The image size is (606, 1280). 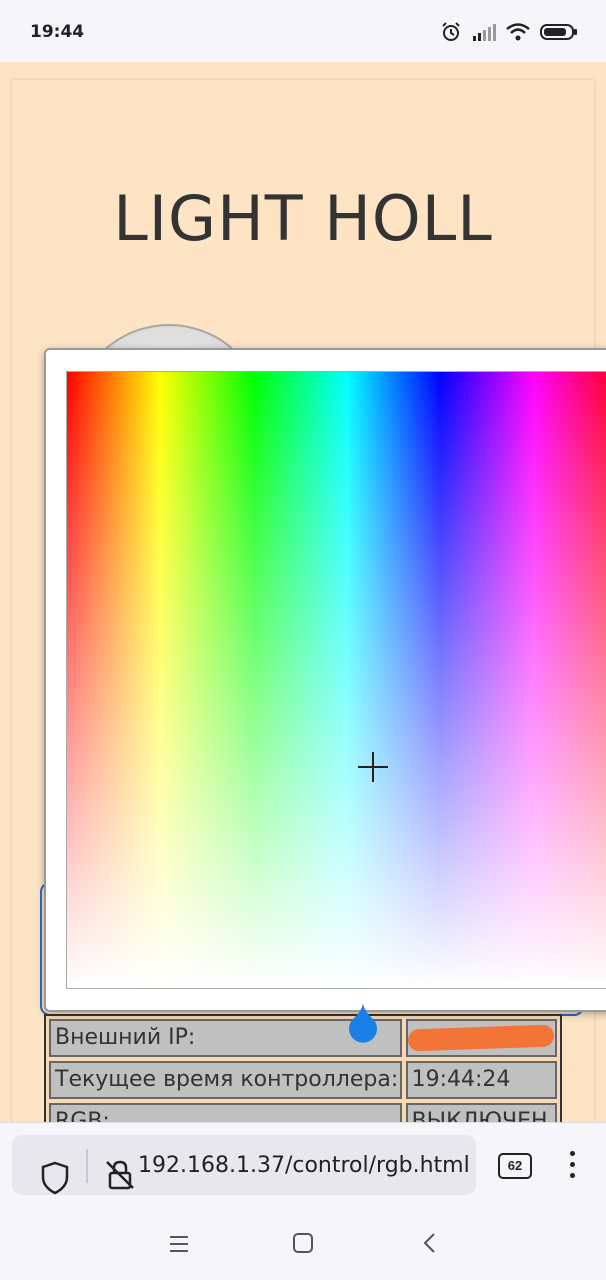 What do you see at coordinates (481, 1112) in the screenshot?
I see `rgb-status-value: ВЫКЛЮЧЕН` at bounding box center [481, 1112].